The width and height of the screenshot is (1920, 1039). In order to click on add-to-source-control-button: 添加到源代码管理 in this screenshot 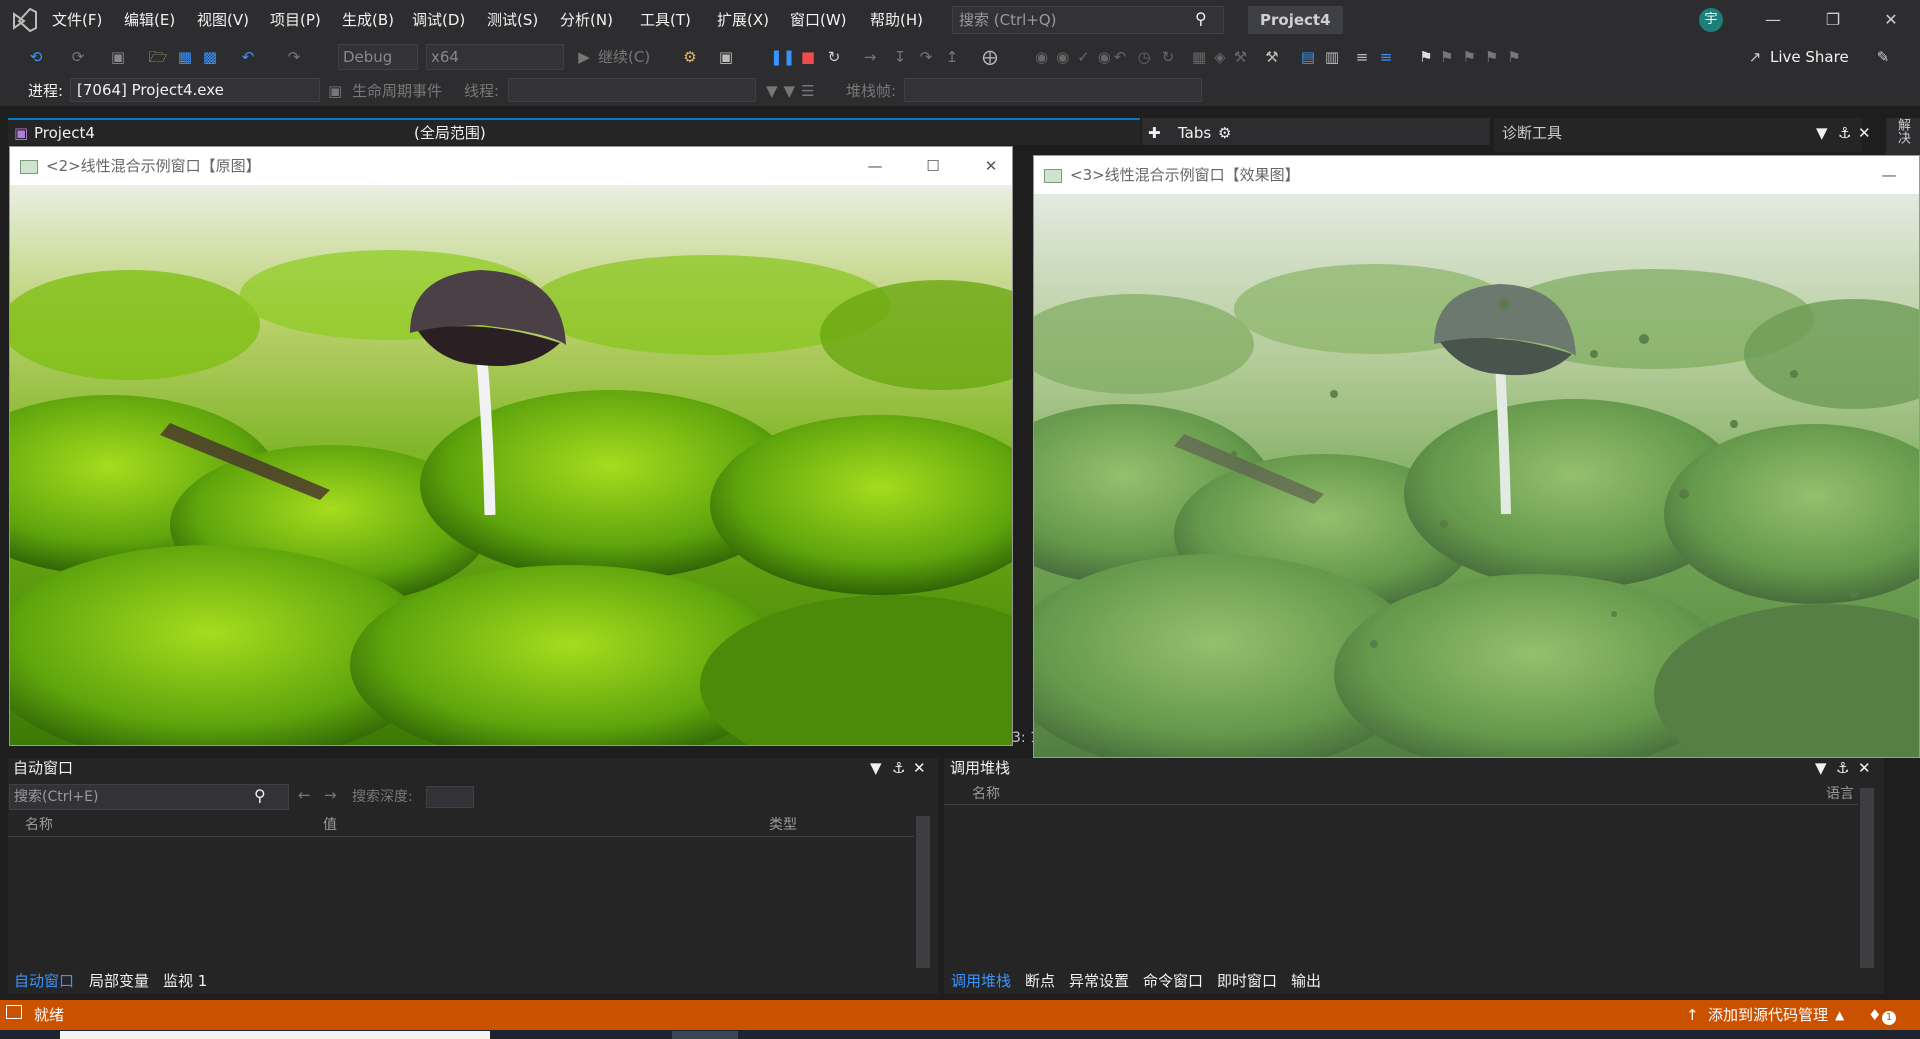, I will do `click(1768, 1015)`.